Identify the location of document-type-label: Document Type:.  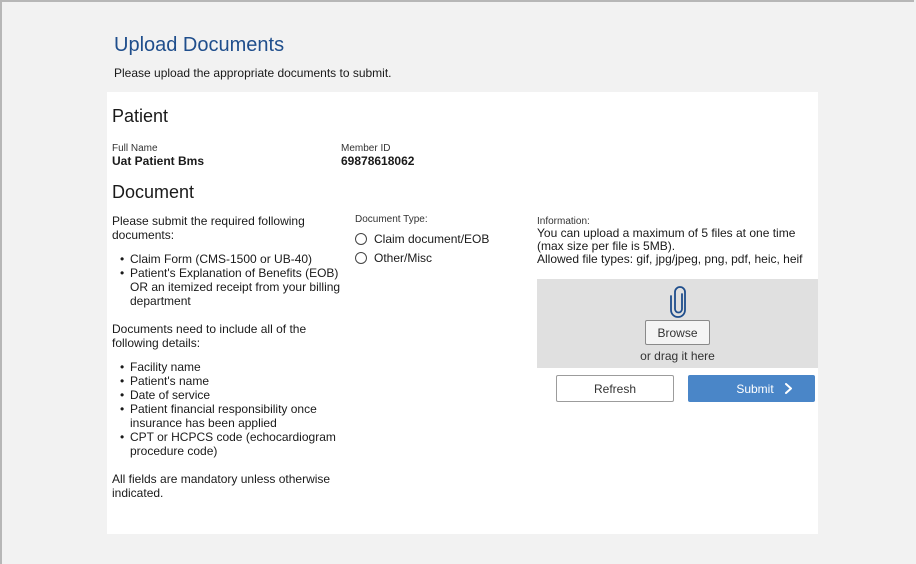
(391, 219).